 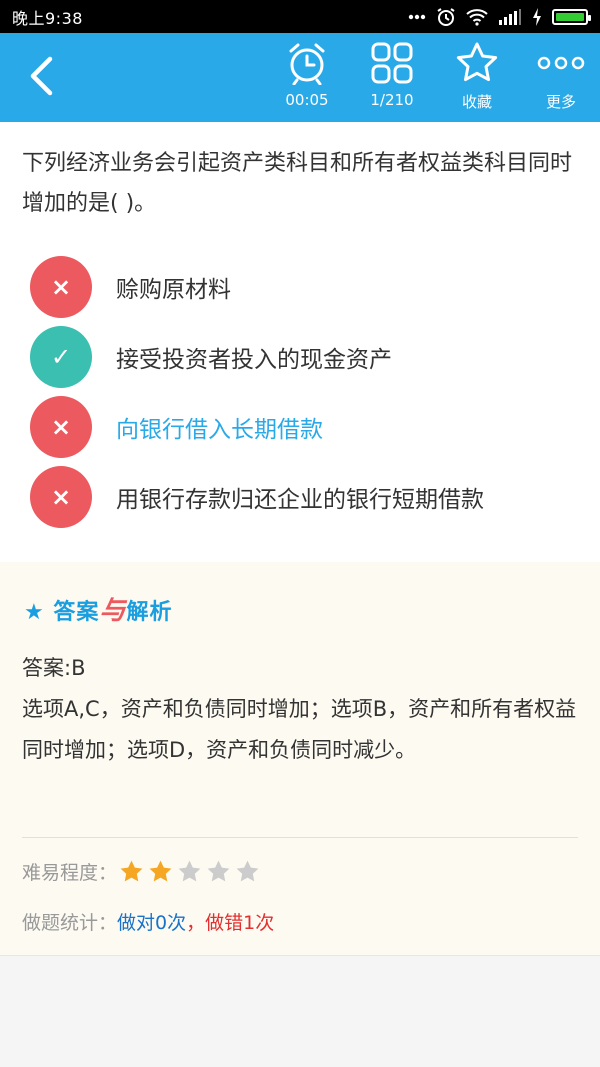 What do you see at coordinates (297, 183) in the screenshot?
I see `question-text: 下列经济业务会引起资产类科目和所有者权益类科目同时增加的是( )。` at bounding box center [297, 183].